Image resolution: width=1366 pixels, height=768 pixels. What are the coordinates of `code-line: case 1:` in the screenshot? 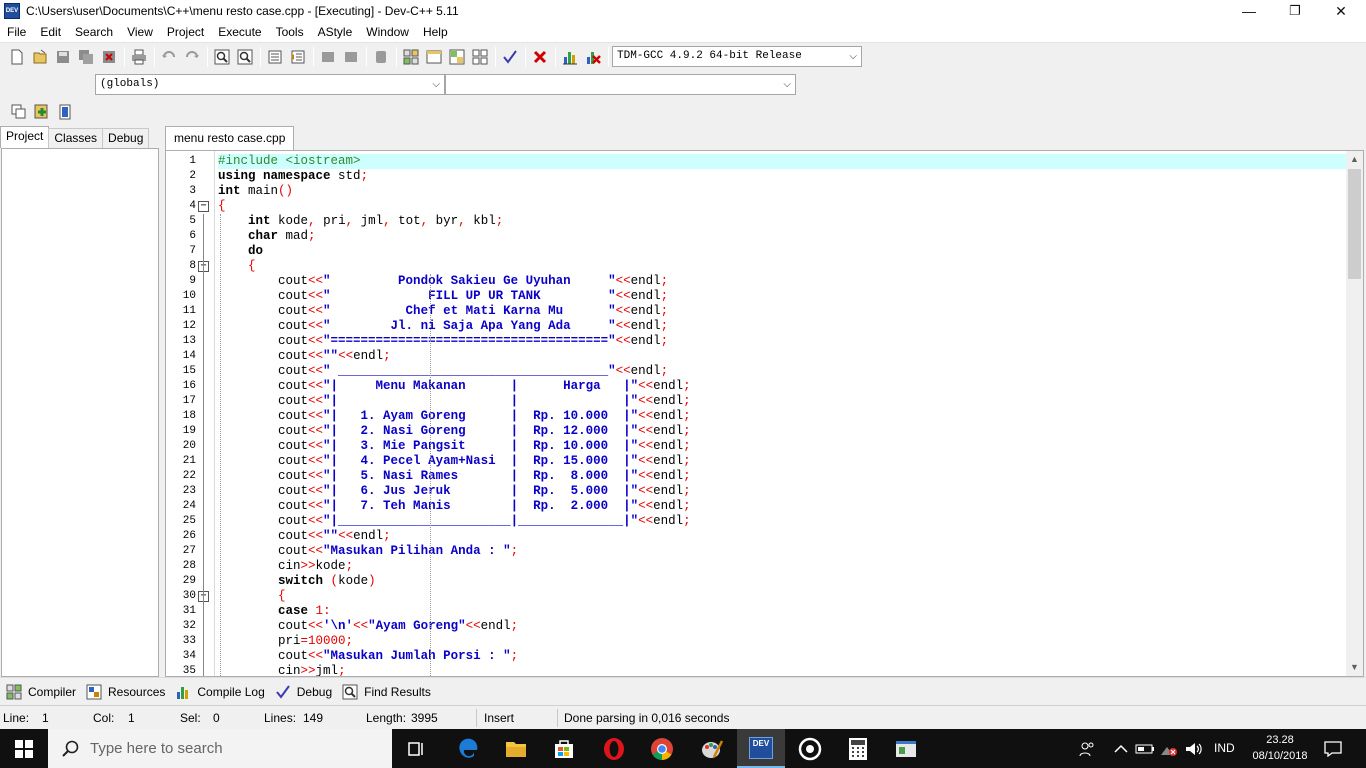 It's located at (782, 611).